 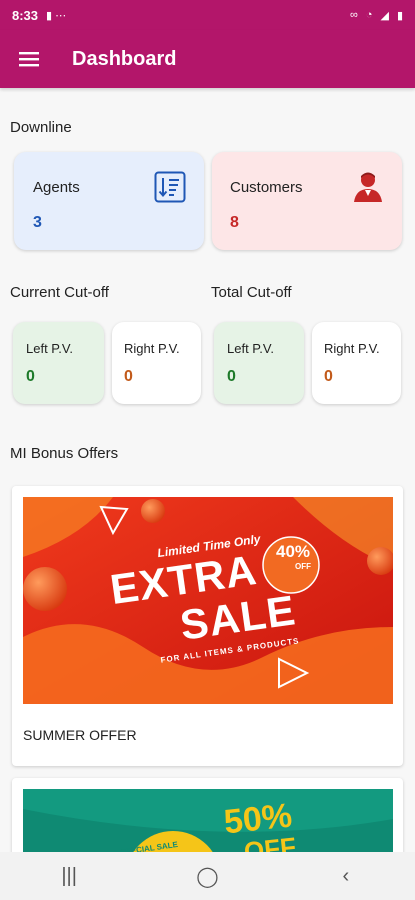 I want to click on total-cutoff-label: Total Cut-off, so click(x=251, y=292).